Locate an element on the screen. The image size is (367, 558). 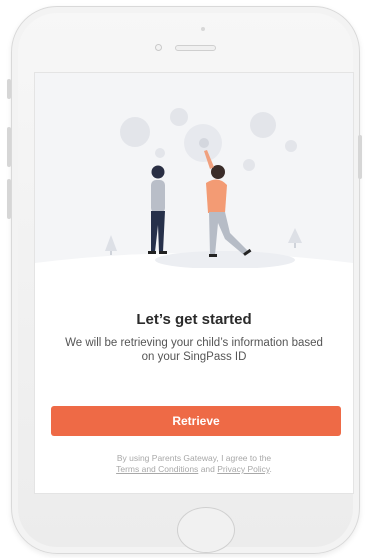
front-camera is located at coordinates (158, 47).